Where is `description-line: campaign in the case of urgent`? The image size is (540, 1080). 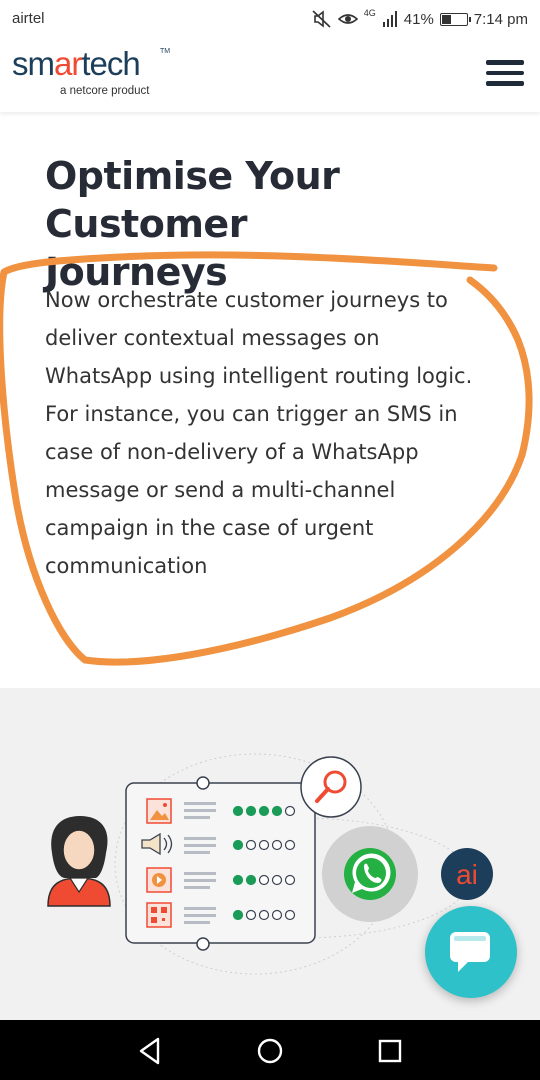
description-line: campaign in the case of urgent is located at coordinates (209, 528).